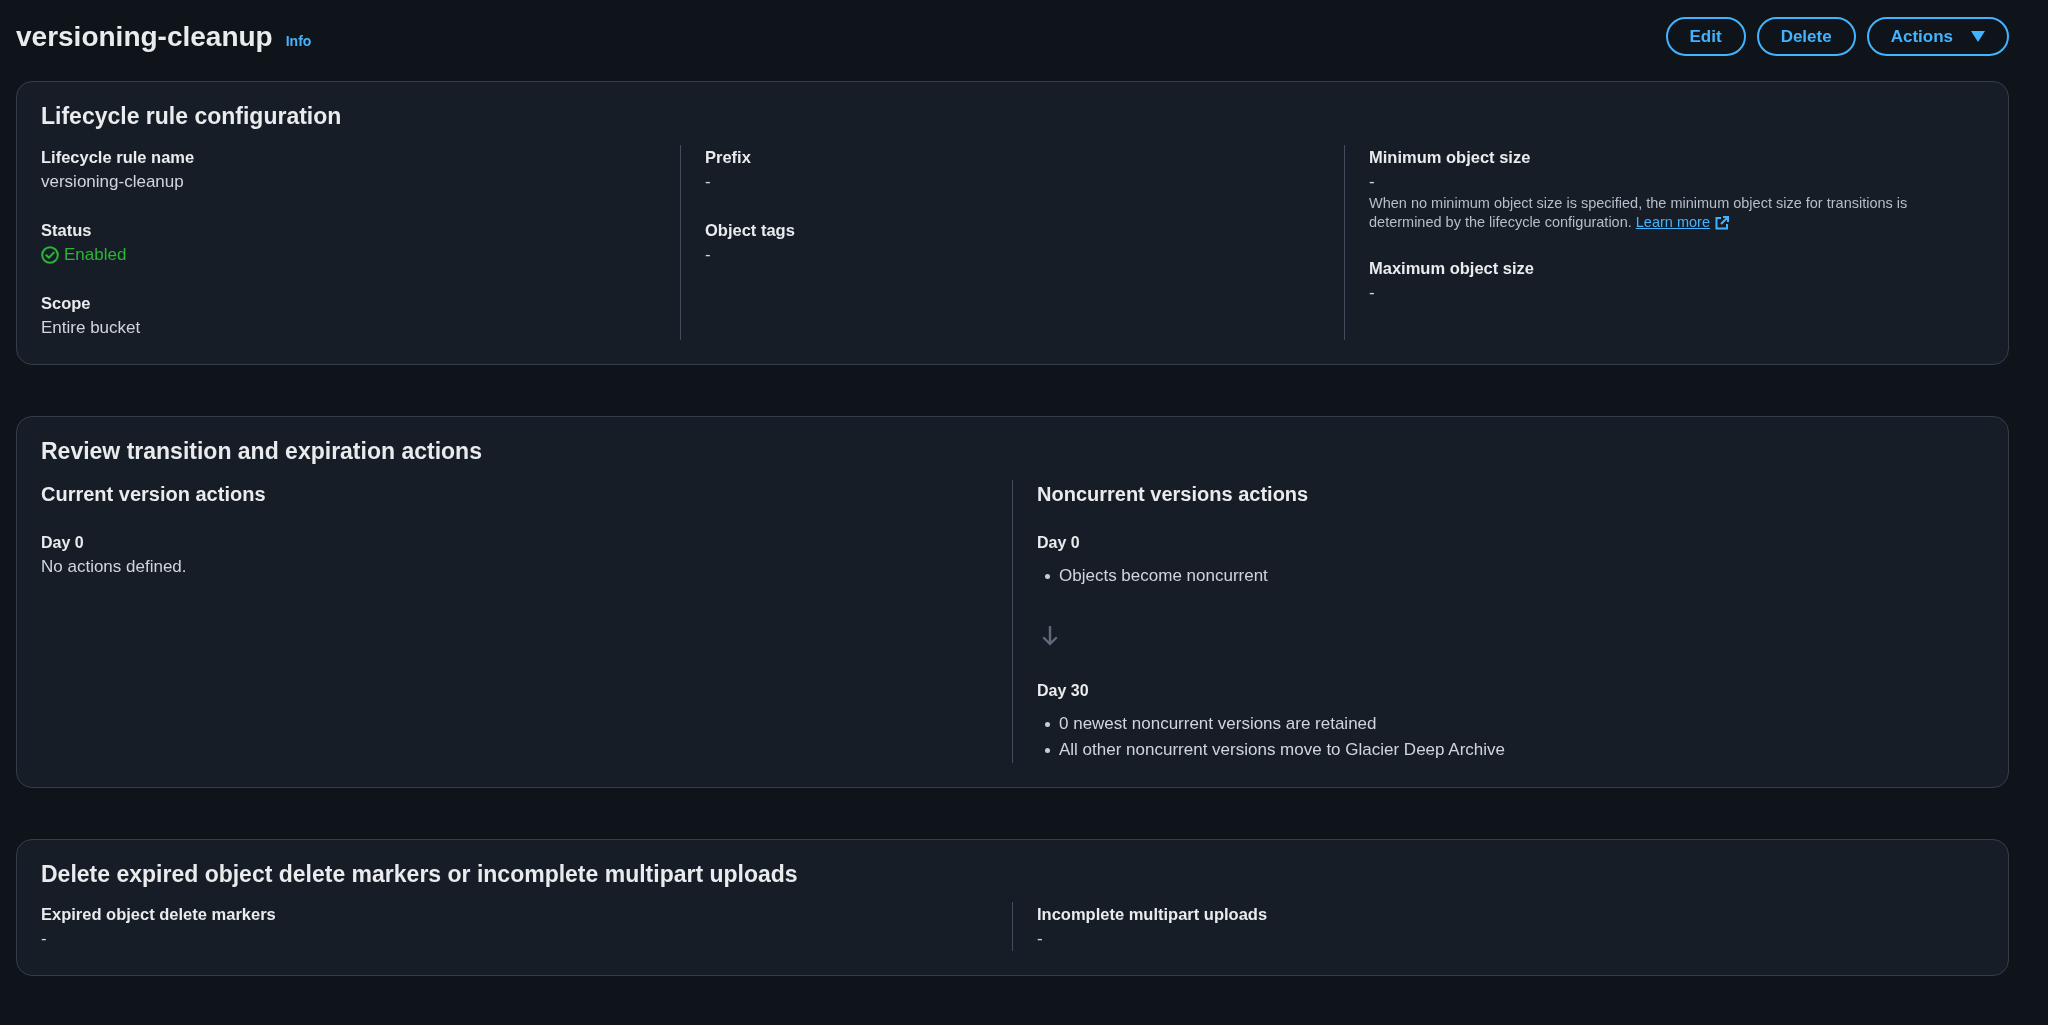  I want to click on field-label: Status, so click(67, 230).